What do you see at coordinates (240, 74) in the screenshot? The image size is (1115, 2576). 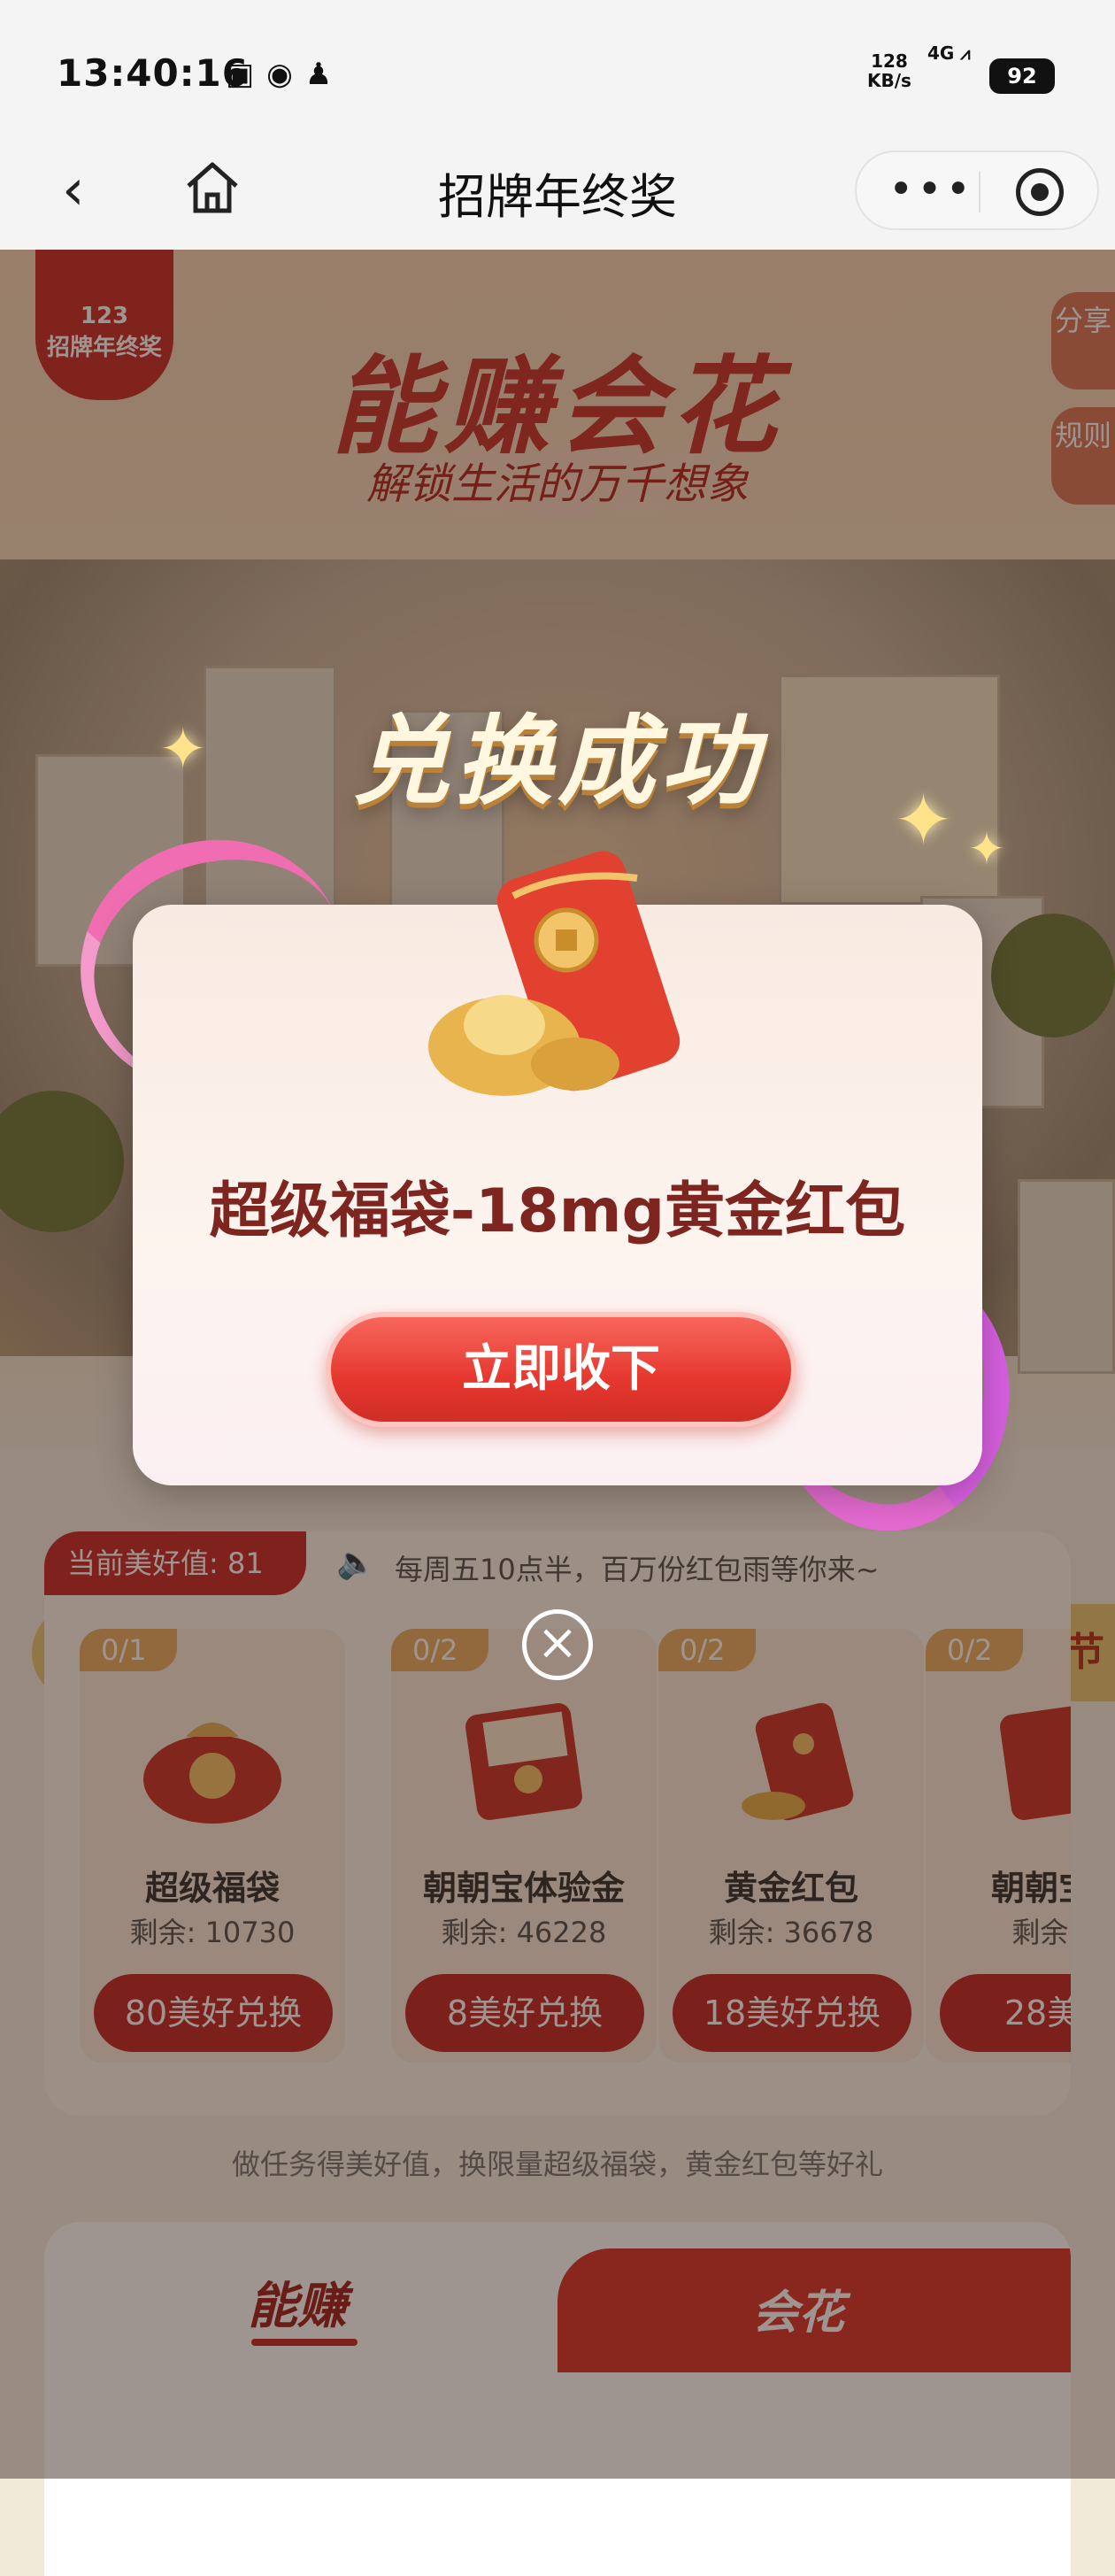 I see `sim-icon: ▣` at bounding box center [240, 74].